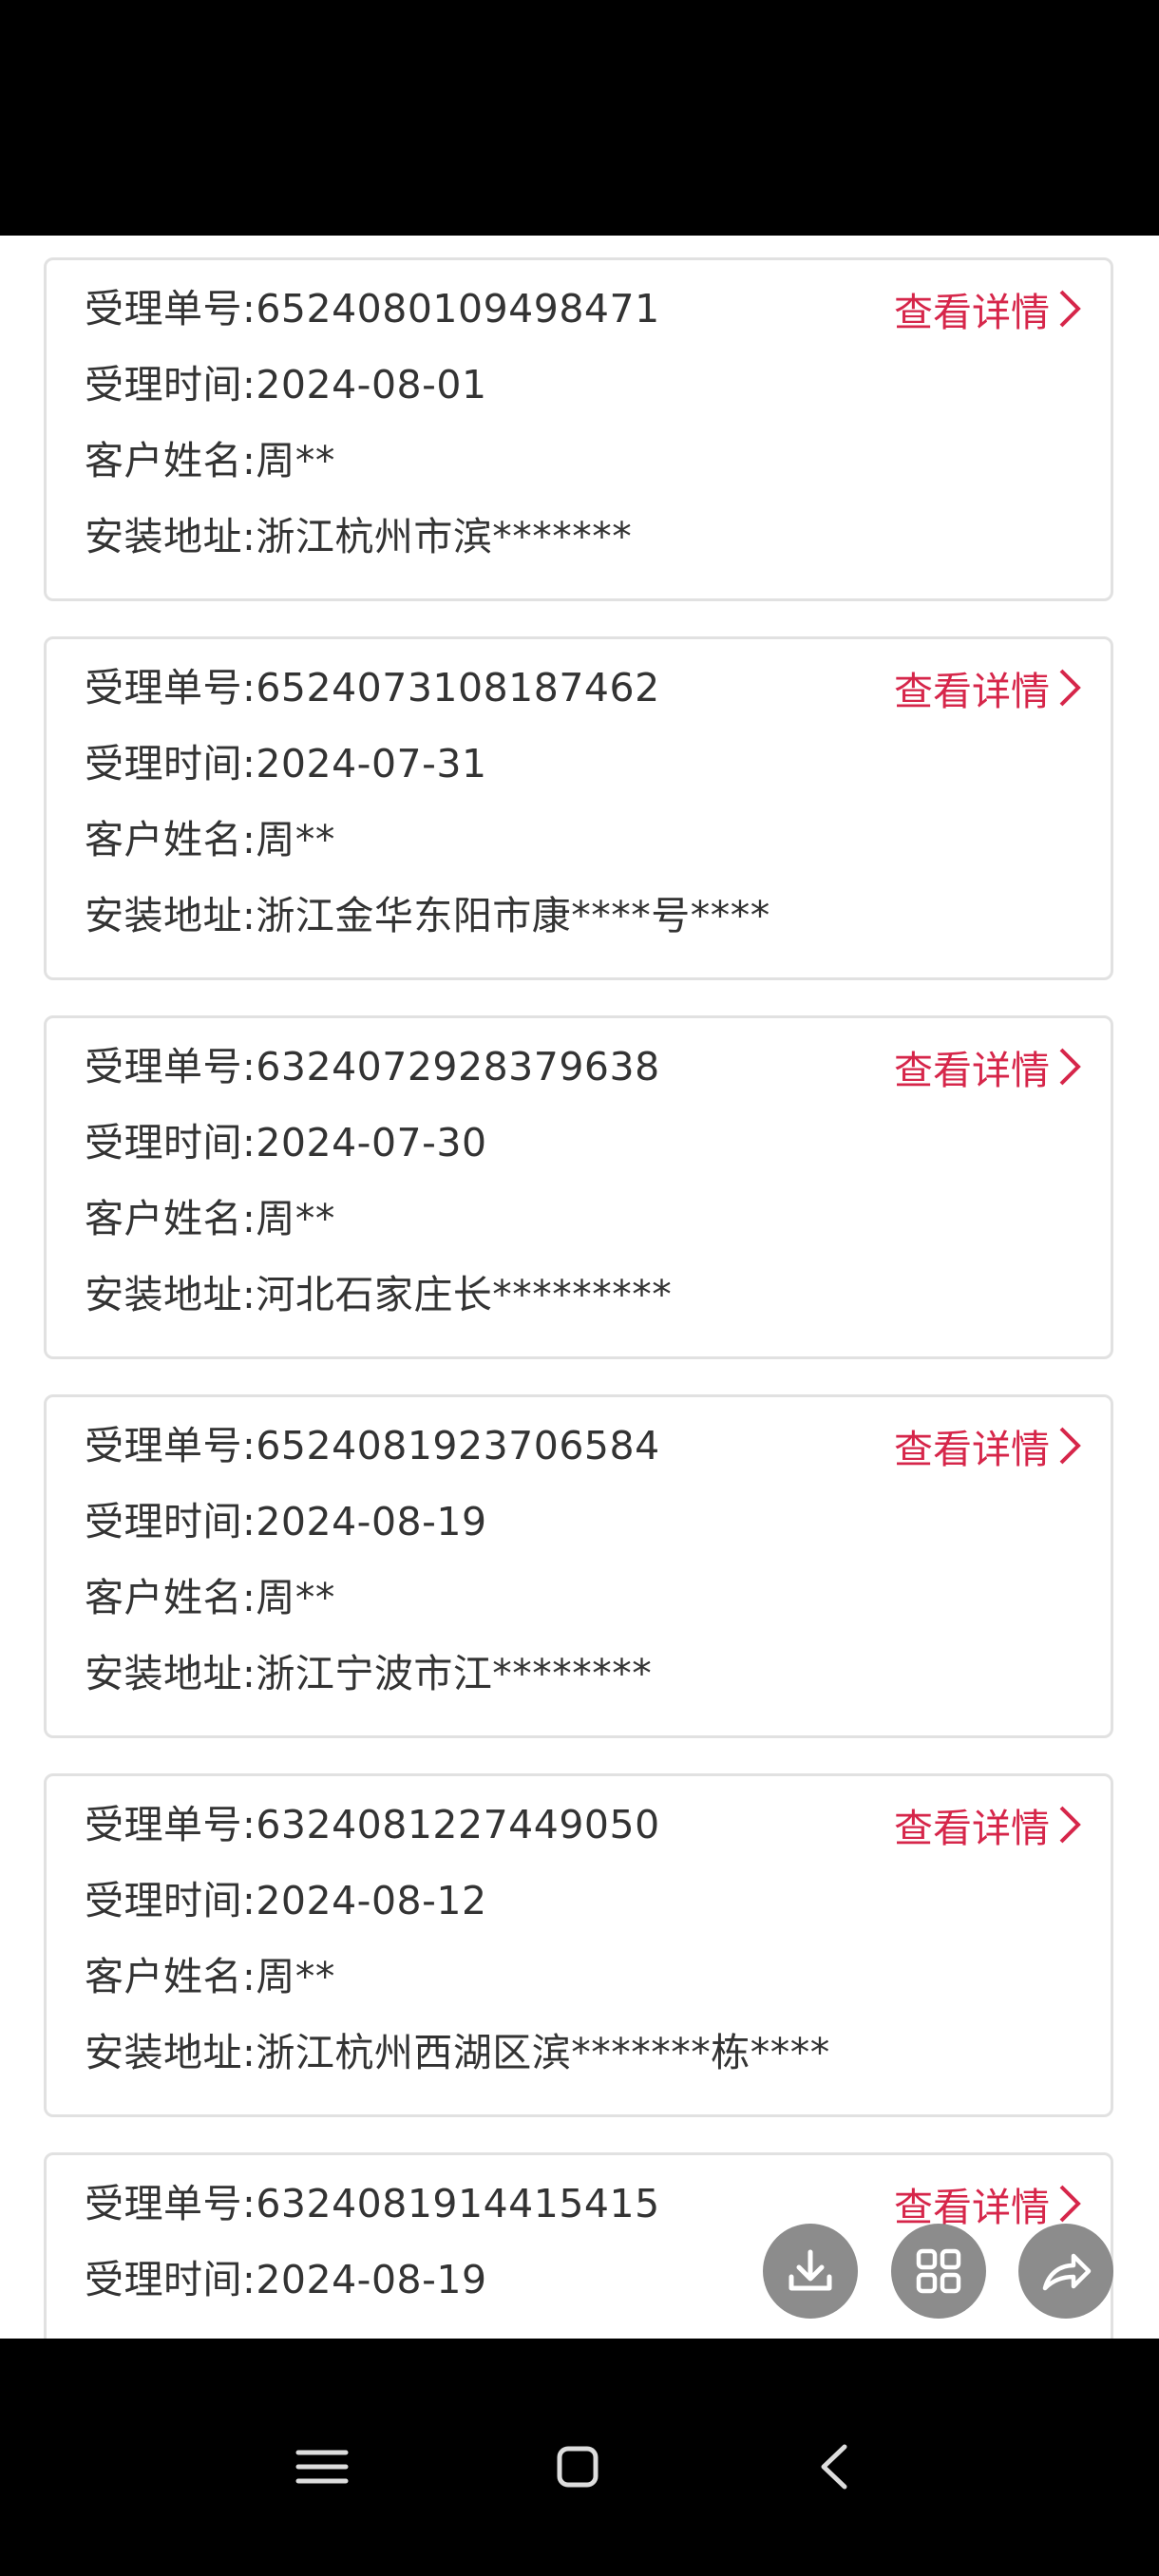 The image size is (1159, 2576). I want to click on menu-icon, so click(322, 2467).